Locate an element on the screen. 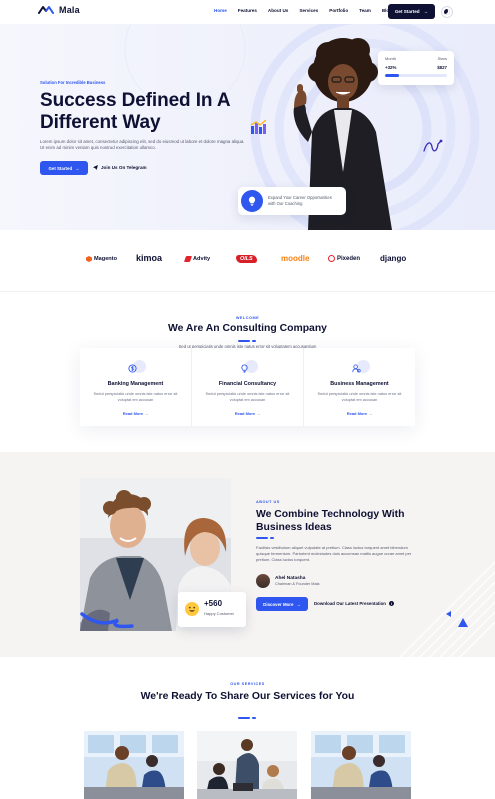 The width and height of the screenshot is (495, 799). author-block: Ahel Natasha Chairman & Founder Mala is located at coordinates (288, 581).